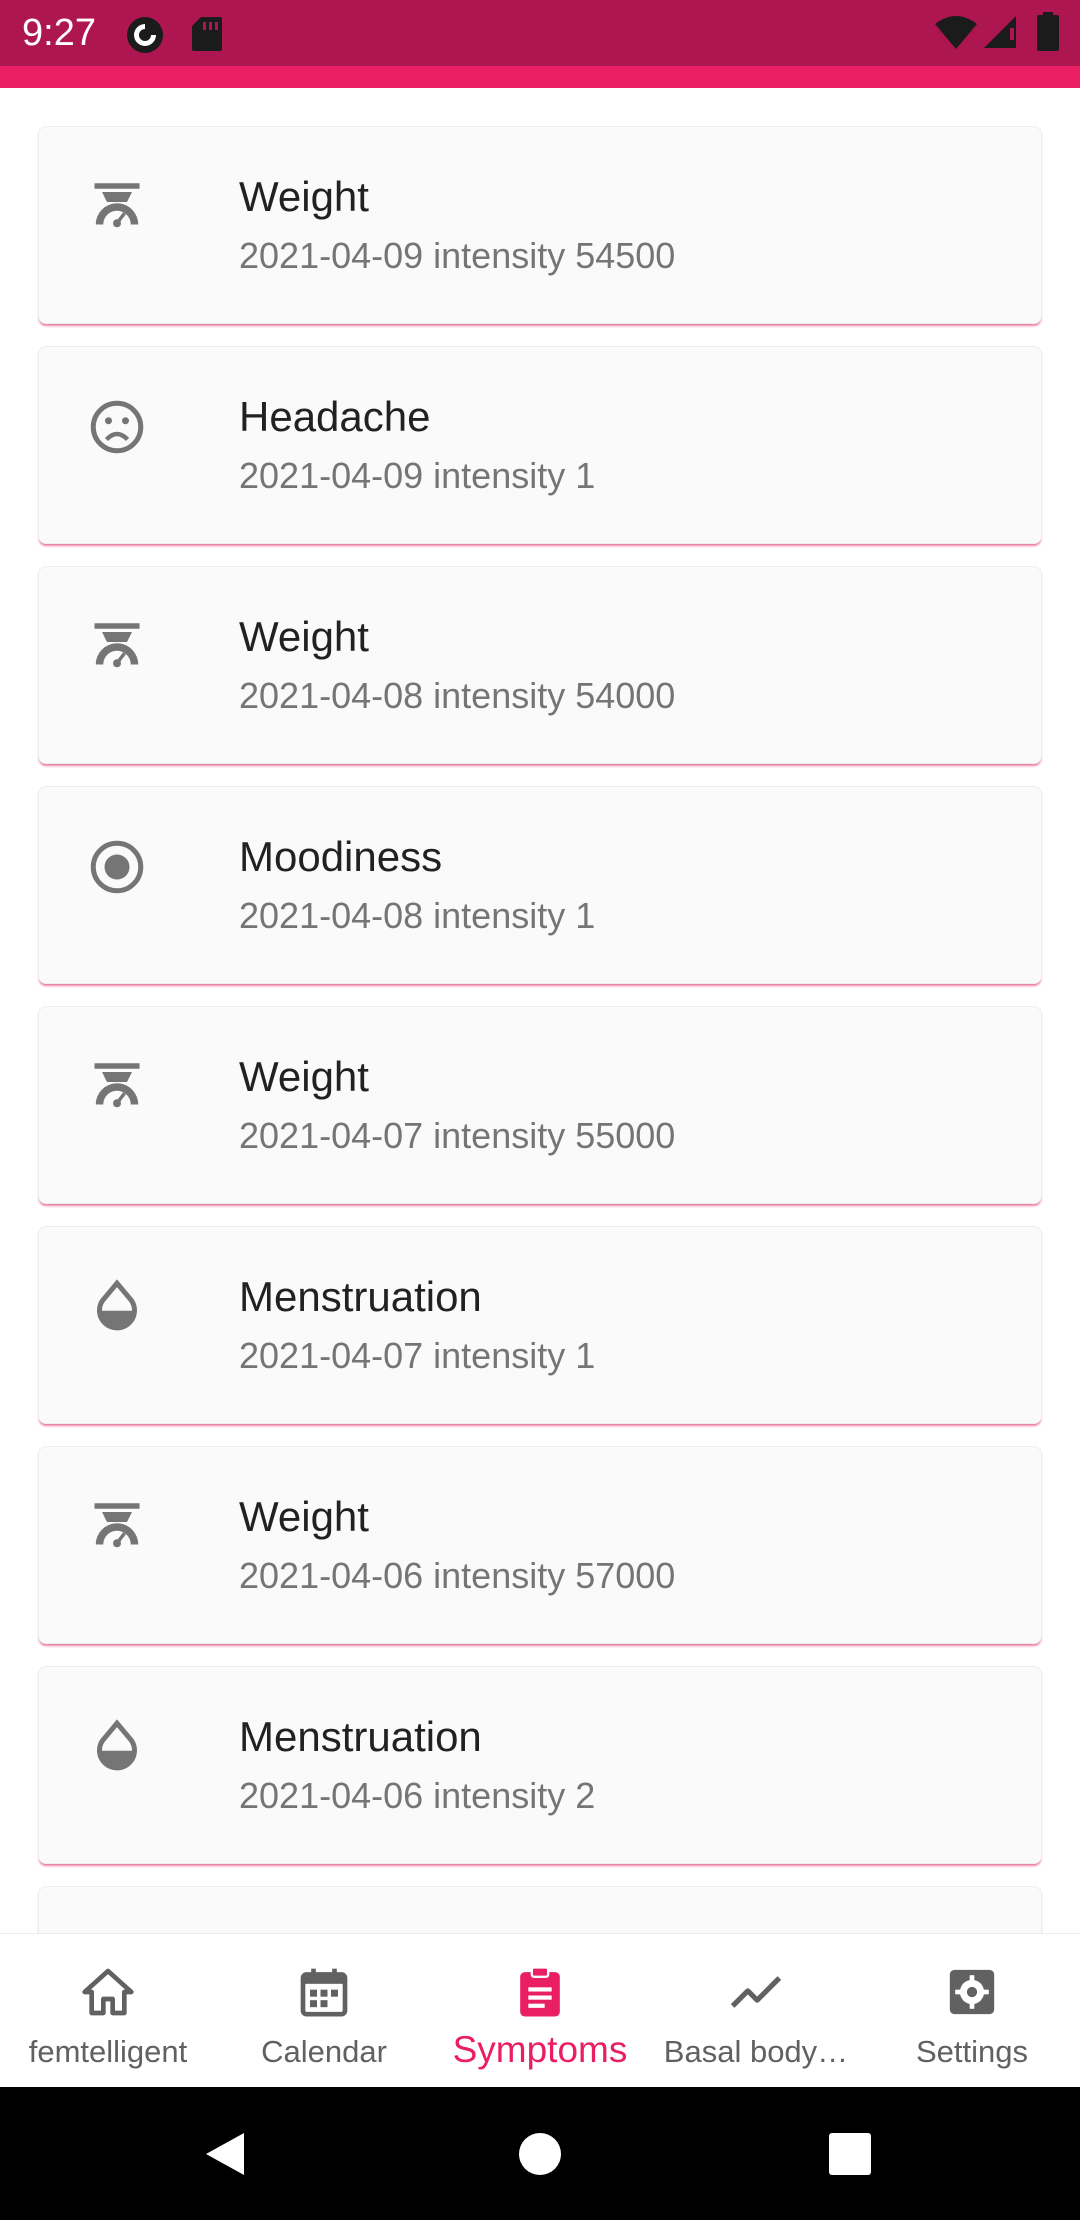 The height and width of the screenshot is (2220, 1080). Describe the element at coordinates (341, 856) in the screenshot. I see `symptom-title: Moodiness` at that location.